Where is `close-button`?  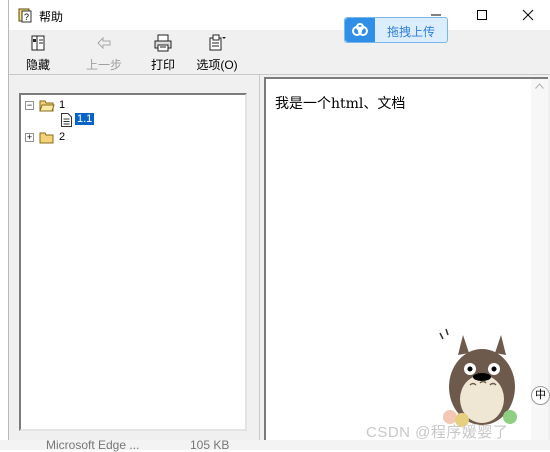
close-button is located at coordinates (527, 15).